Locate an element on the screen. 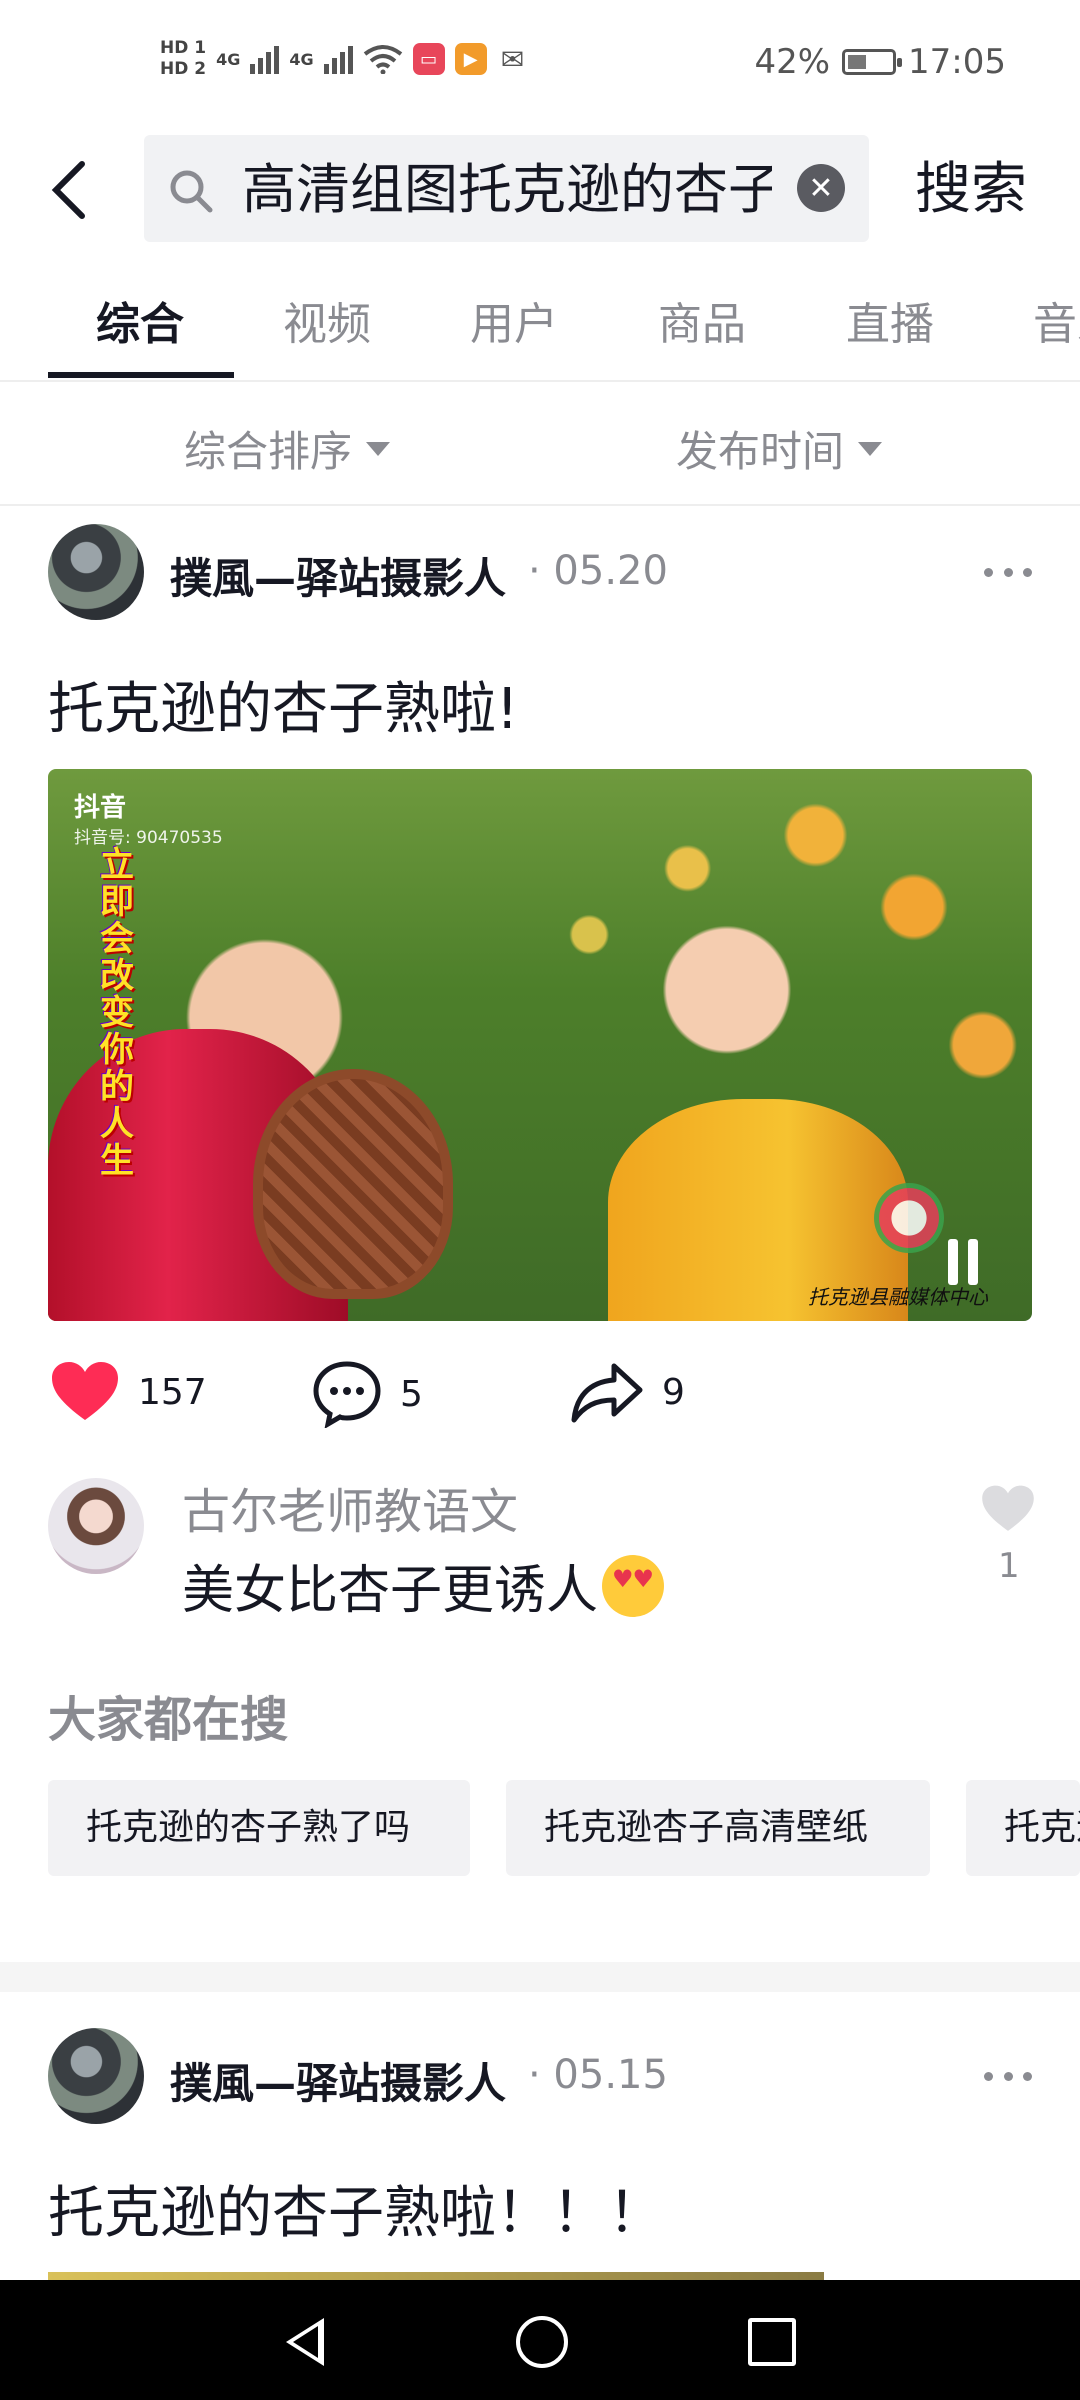  share-button: 9 is located at coordinates (627, 1392).